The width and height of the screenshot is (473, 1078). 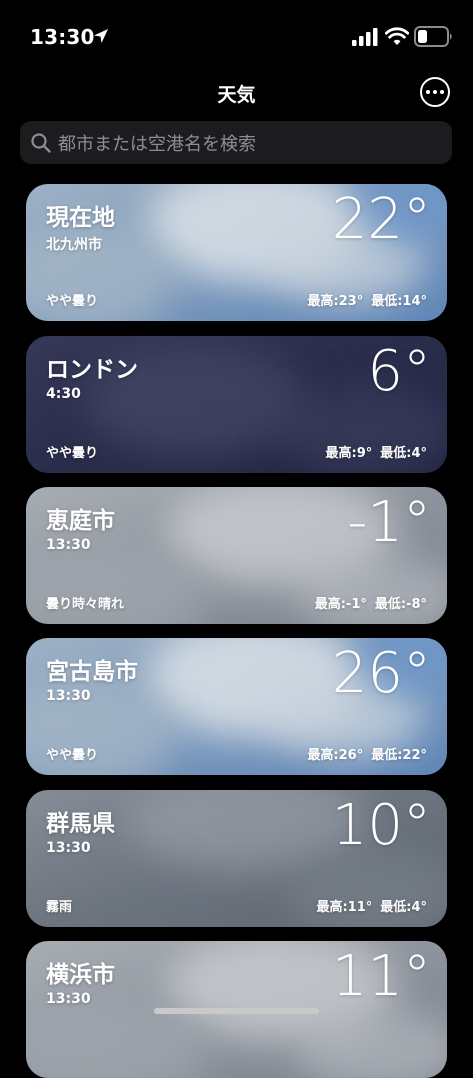 I want to click on city-card: 群馬県 13:30 10° 霧雨 最高:11° 最低:4°, so click(x=236, y=858).